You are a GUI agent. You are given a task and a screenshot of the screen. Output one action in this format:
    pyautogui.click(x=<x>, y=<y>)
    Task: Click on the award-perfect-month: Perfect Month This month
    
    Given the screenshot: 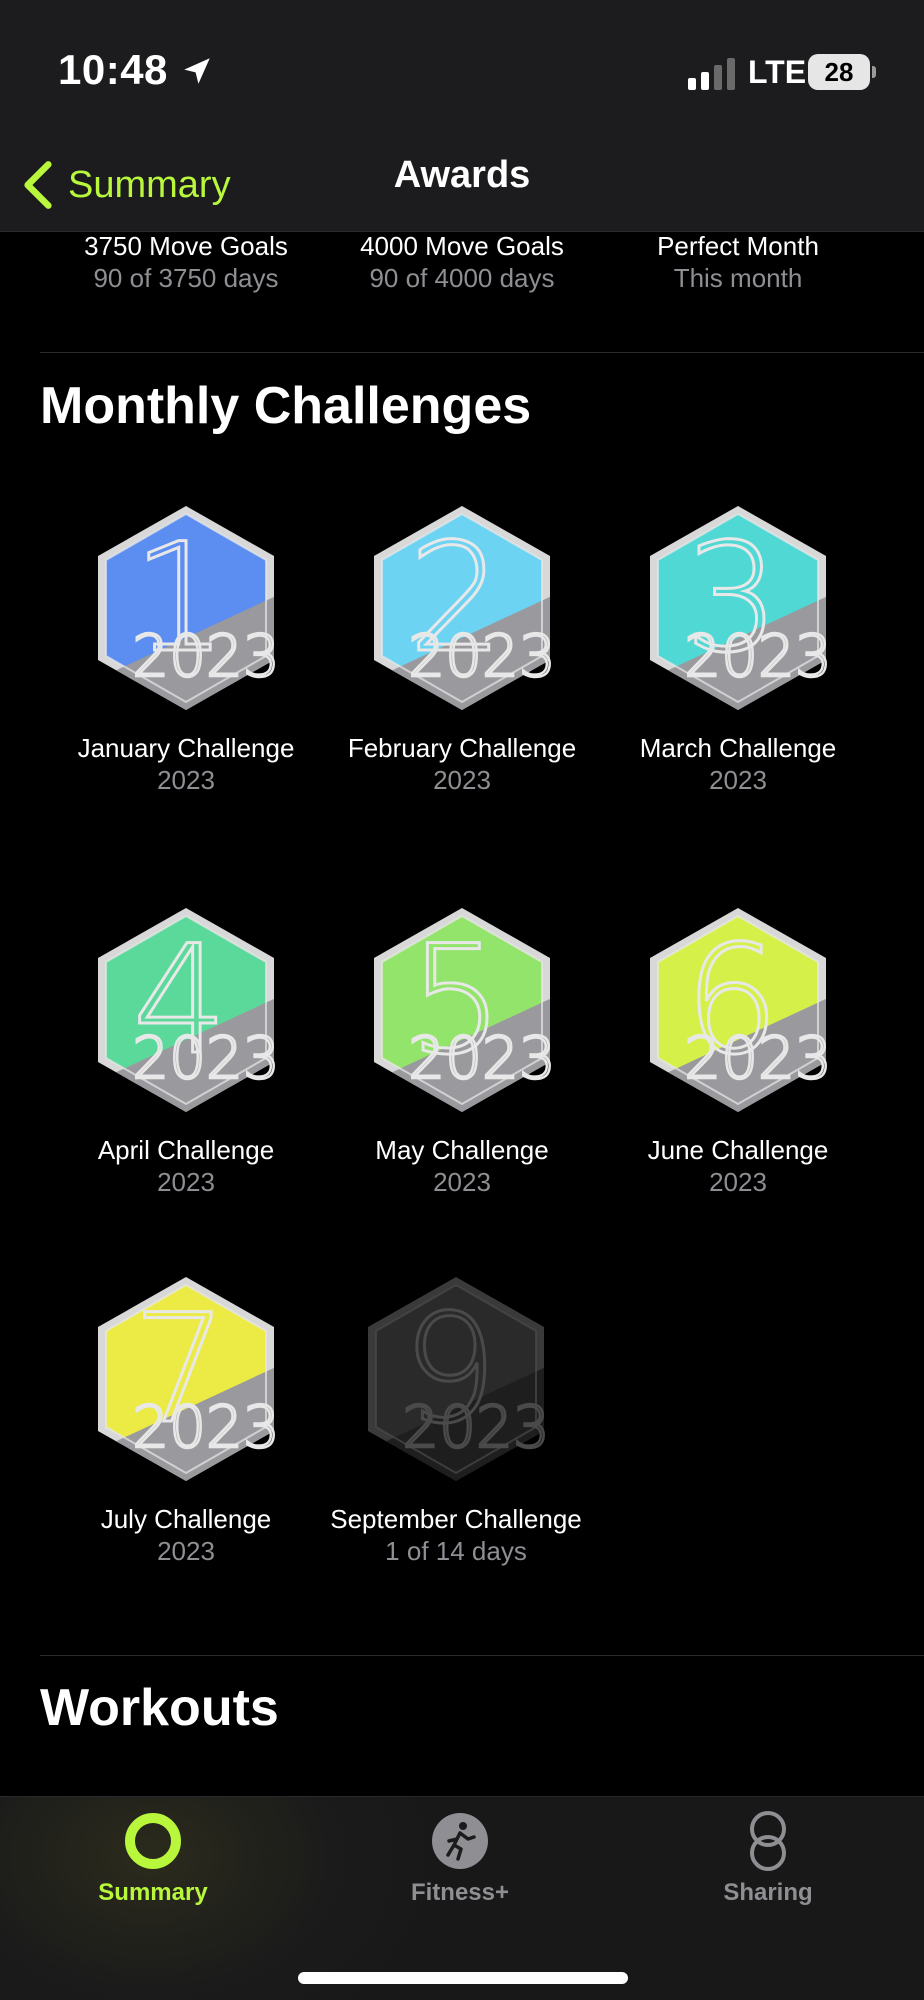 What is the action you would take?
    pyautogui.click(x=738, y=262)
    